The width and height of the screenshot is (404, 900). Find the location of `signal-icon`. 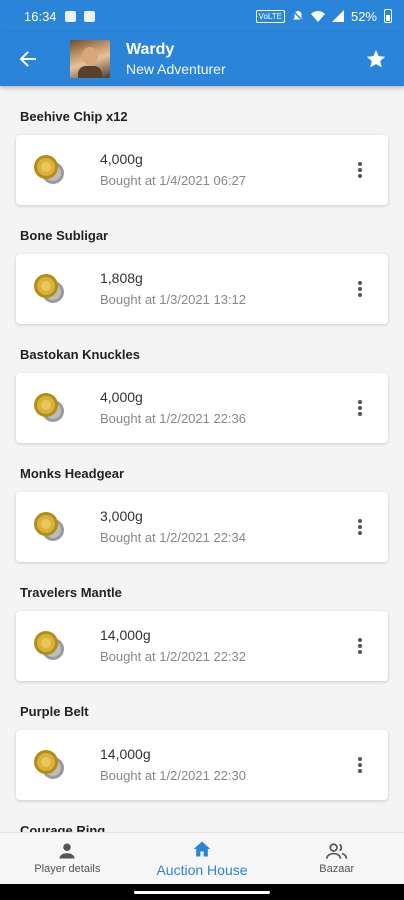

signal-icon is located at coordinates (337, 16).